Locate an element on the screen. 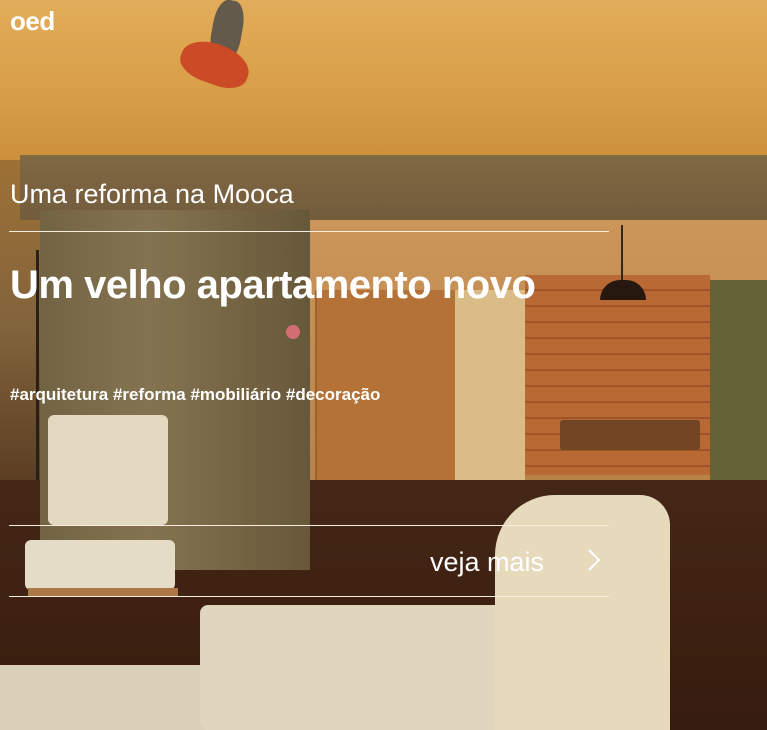 This screenshot has width=767, height=730. see-more-link: veja mais is located at coordinates (520, 562).